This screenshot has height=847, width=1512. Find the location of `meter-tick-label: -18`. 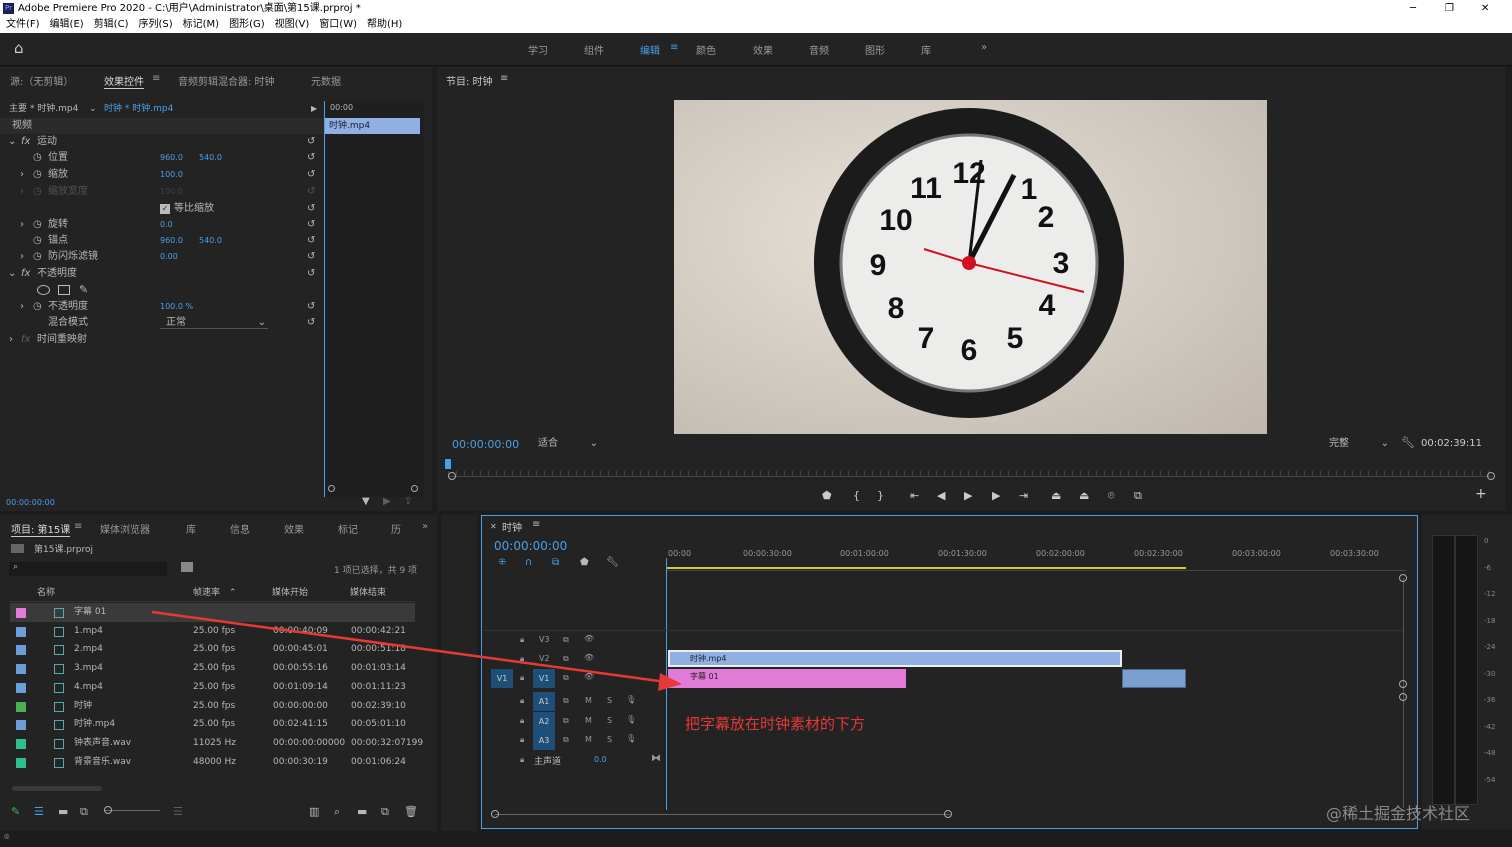

meter-tick-label: -18 is located at coordinates (1490, 620).